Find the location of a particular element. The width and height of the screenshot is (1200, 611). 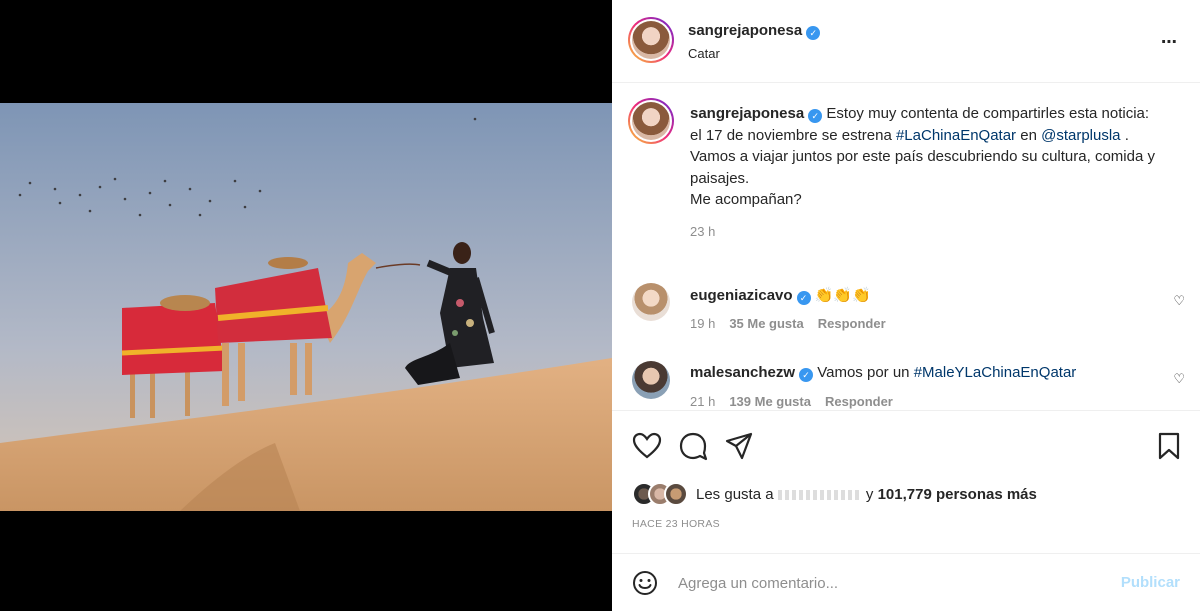

likes-summary: Les gusta a y 101,779 personas más is located at coordinates (834, 494).